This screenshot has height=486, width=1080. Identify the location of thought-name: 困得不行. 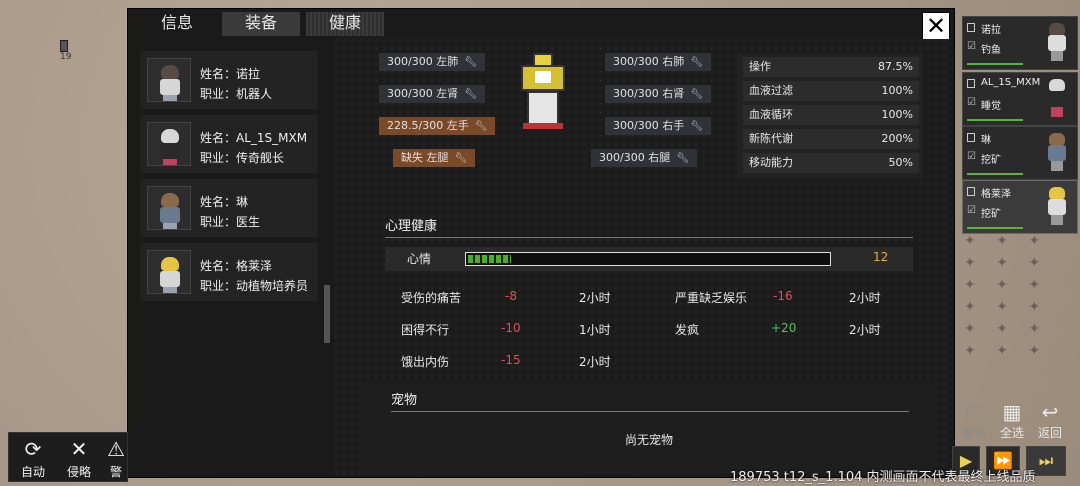
(425, 330).